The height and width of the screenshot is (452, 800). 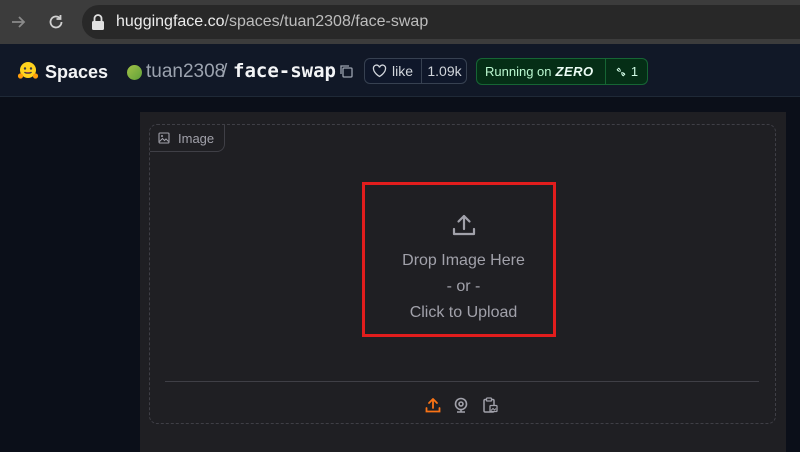 I want to click on url-text: huggingface.co/spaces/tuan2308/face-swap, so click(x=272, y=22).